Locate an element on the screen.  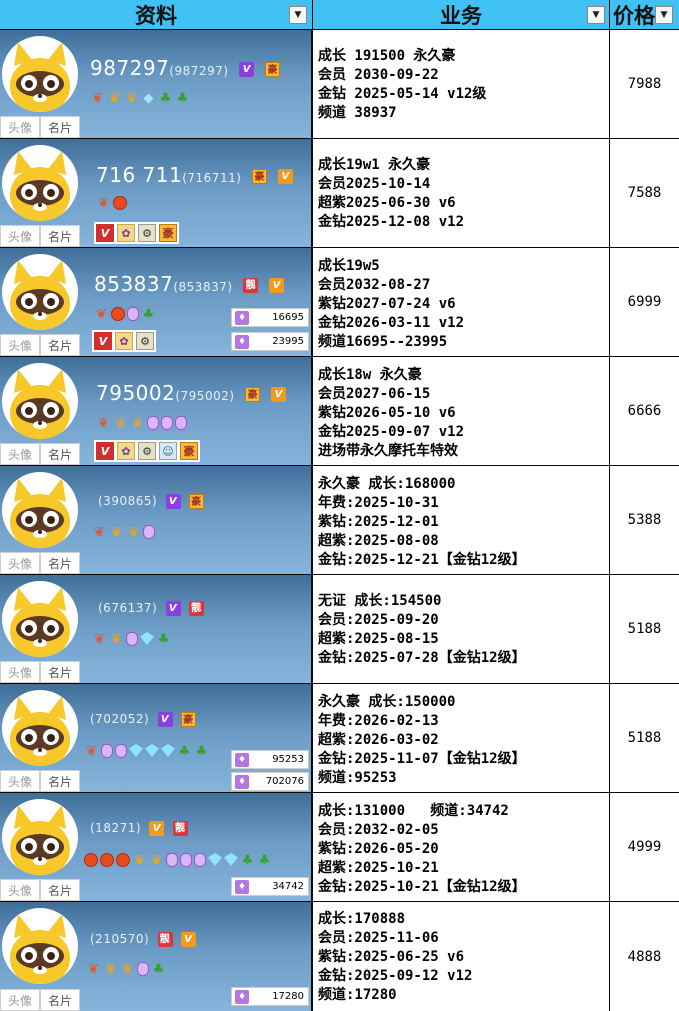
avatar-tabs: 头像 名片 is located at coordinates (40, 454).